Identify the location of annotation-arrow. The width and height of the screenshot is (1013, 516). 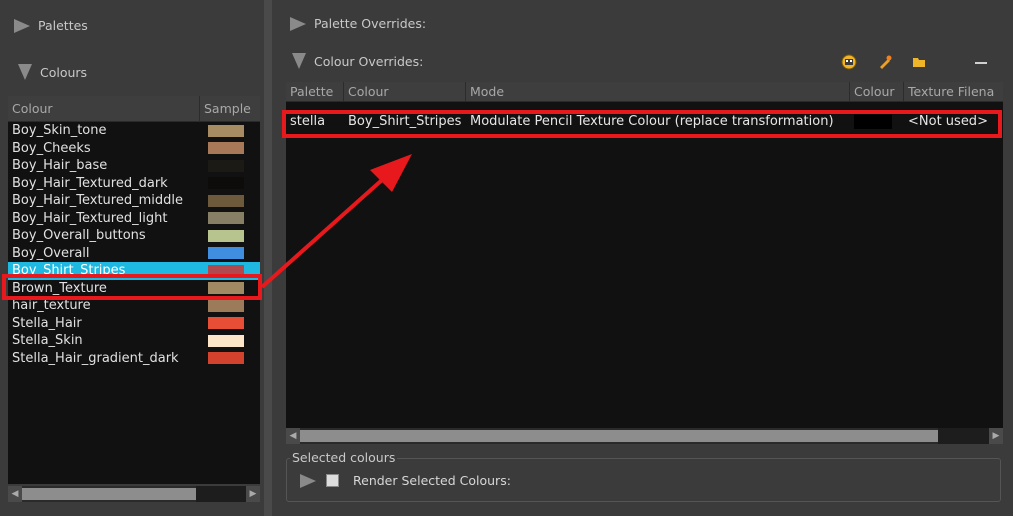
(336, 221).